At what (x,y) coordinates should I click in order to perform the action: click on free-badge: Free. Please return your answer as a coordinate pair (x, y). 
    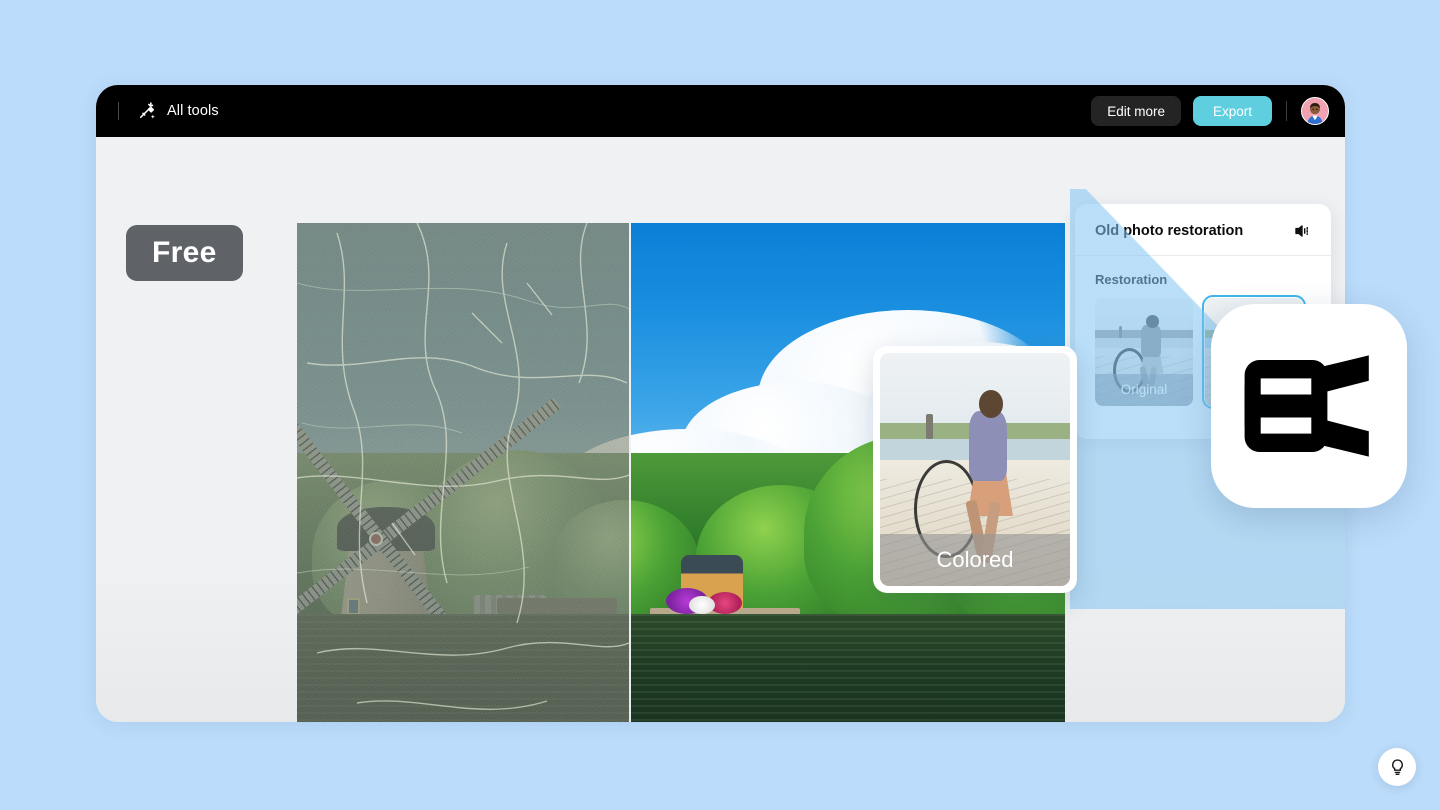
    Looking at the image, I should click on (184, 253).